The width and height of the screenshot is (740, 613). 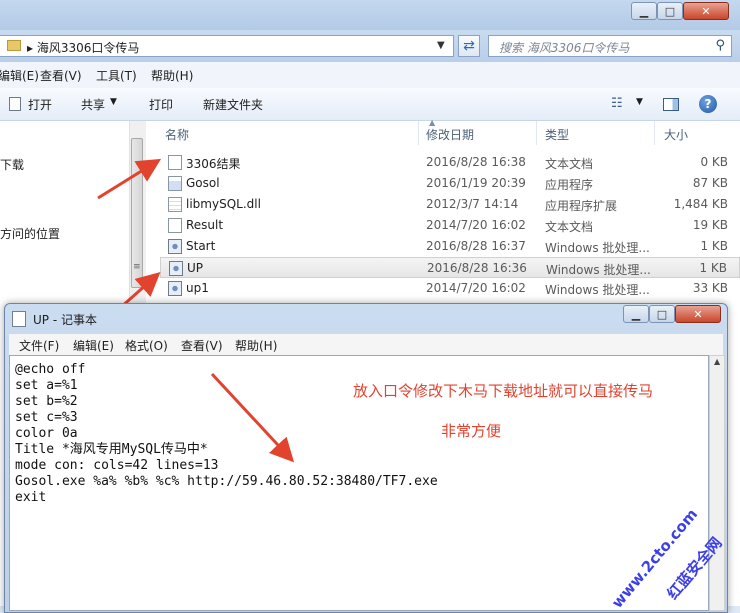 I want to click on annotation-arrow, so click(x=252, y=417).